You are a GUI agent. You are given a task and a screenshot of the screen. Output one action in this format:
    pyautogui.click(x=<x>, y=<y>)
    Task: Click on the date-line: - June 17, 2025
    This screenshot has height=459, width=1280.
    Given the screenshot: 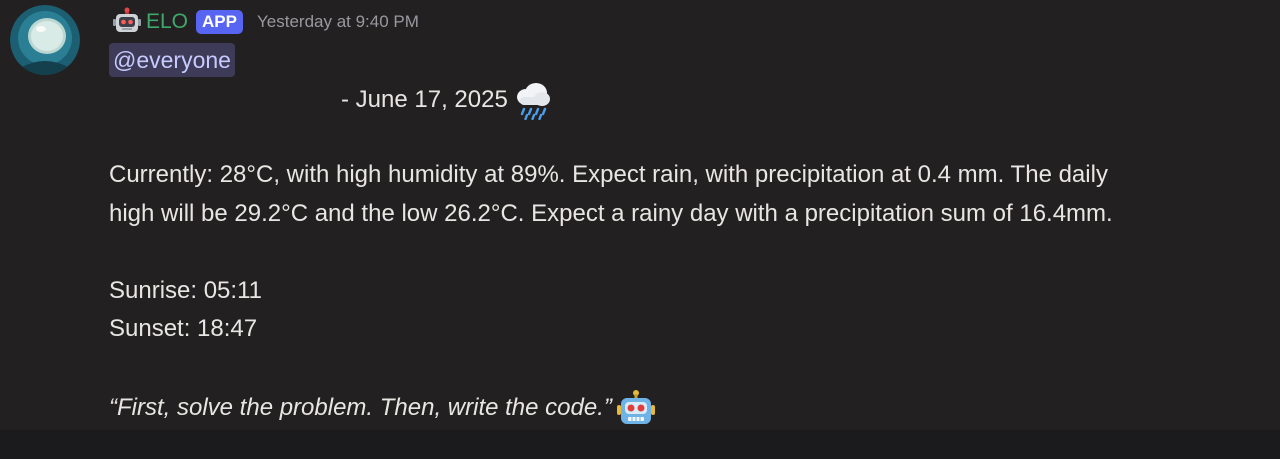 What is the action you would take?
    pyautogui.click(x=446, y=100)
    